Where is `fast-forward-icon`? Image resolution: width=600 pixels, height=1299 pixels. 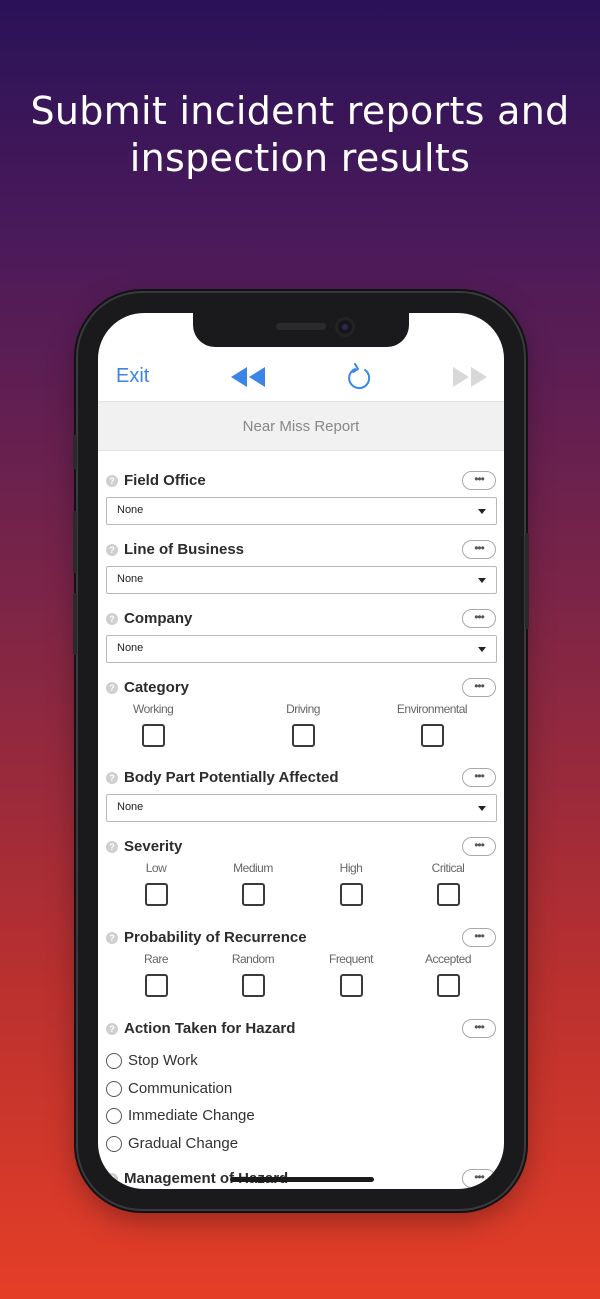 fast-forward-icon is located at coordinates (470, 379).